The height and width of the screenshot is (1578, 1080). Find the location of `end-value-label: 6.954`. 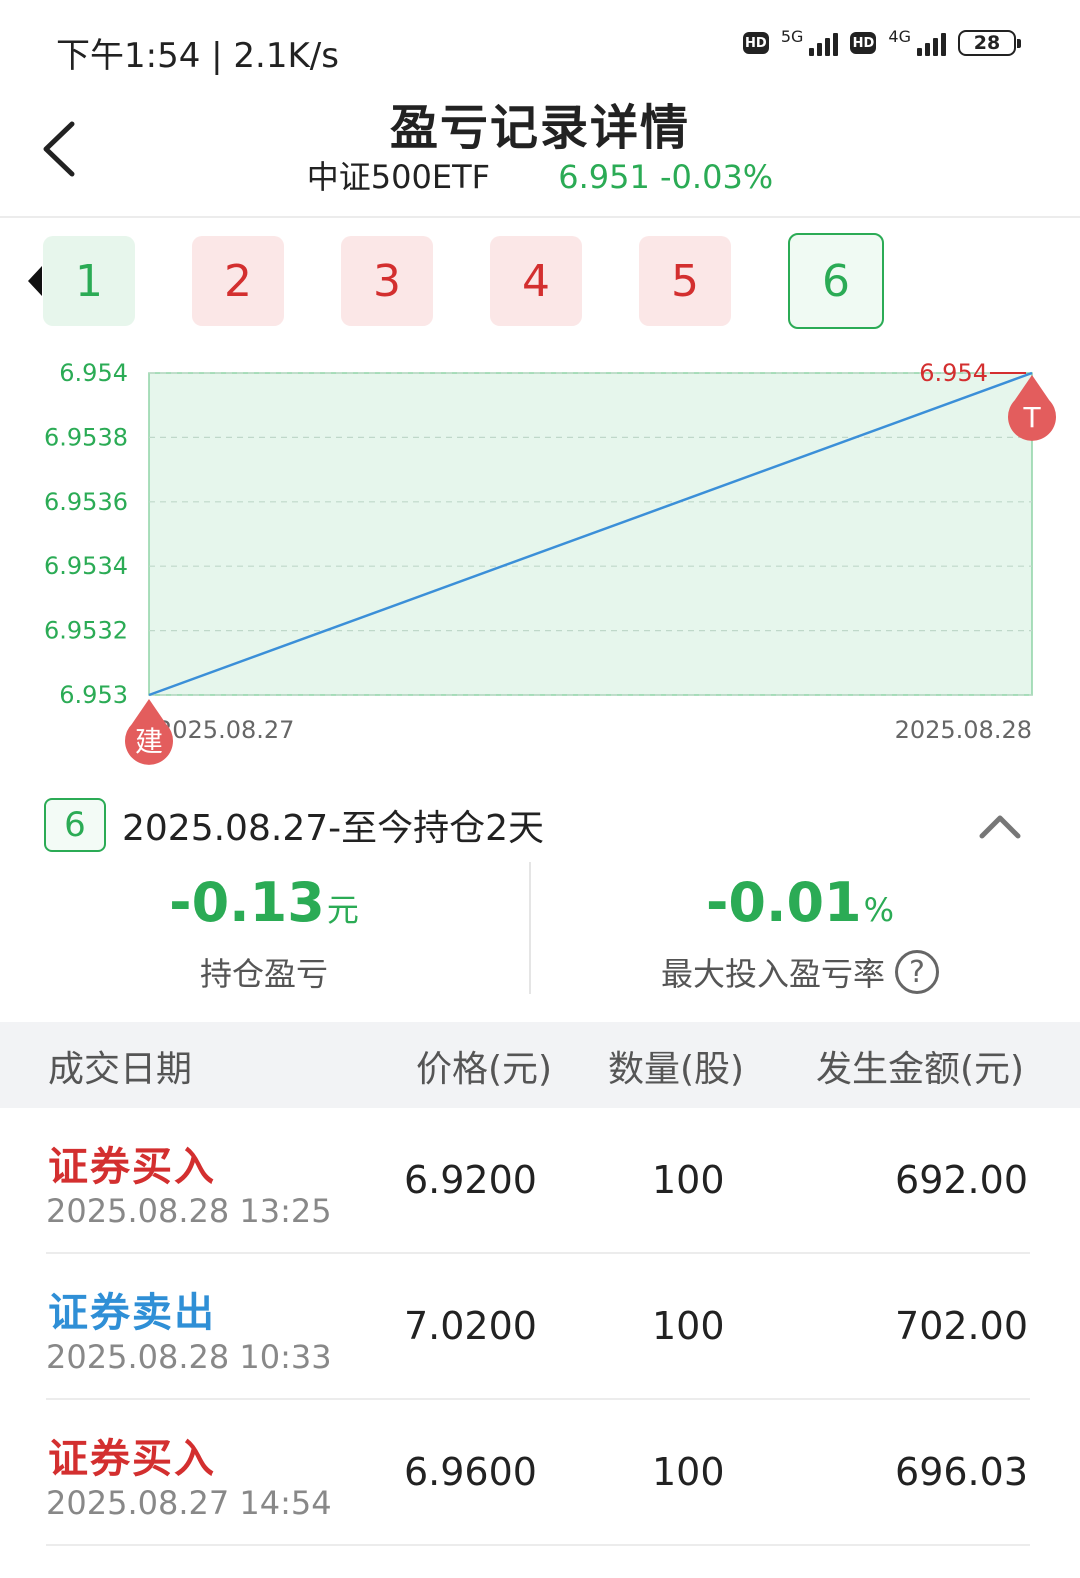

end-value-label: 6.954 is located at coordinates (953, 373).